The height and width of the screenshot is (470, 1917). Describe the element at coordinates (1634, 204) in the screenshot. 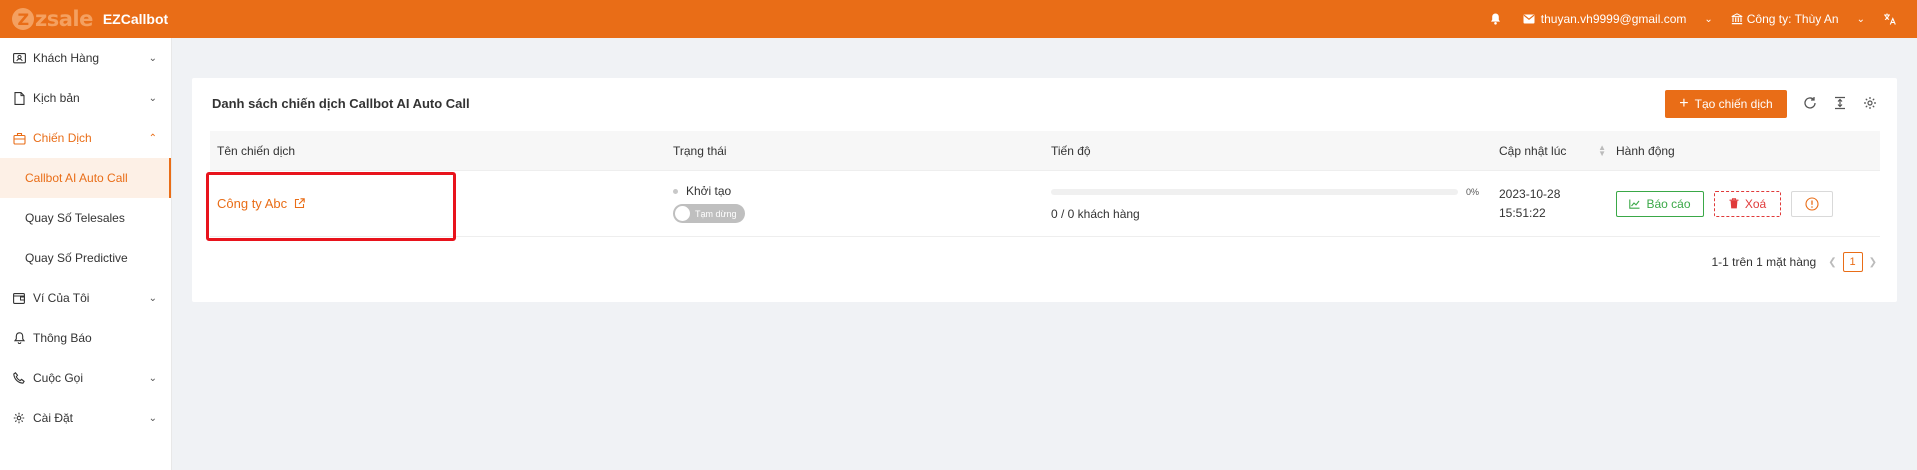

I see `line-chart-icon` at that location.